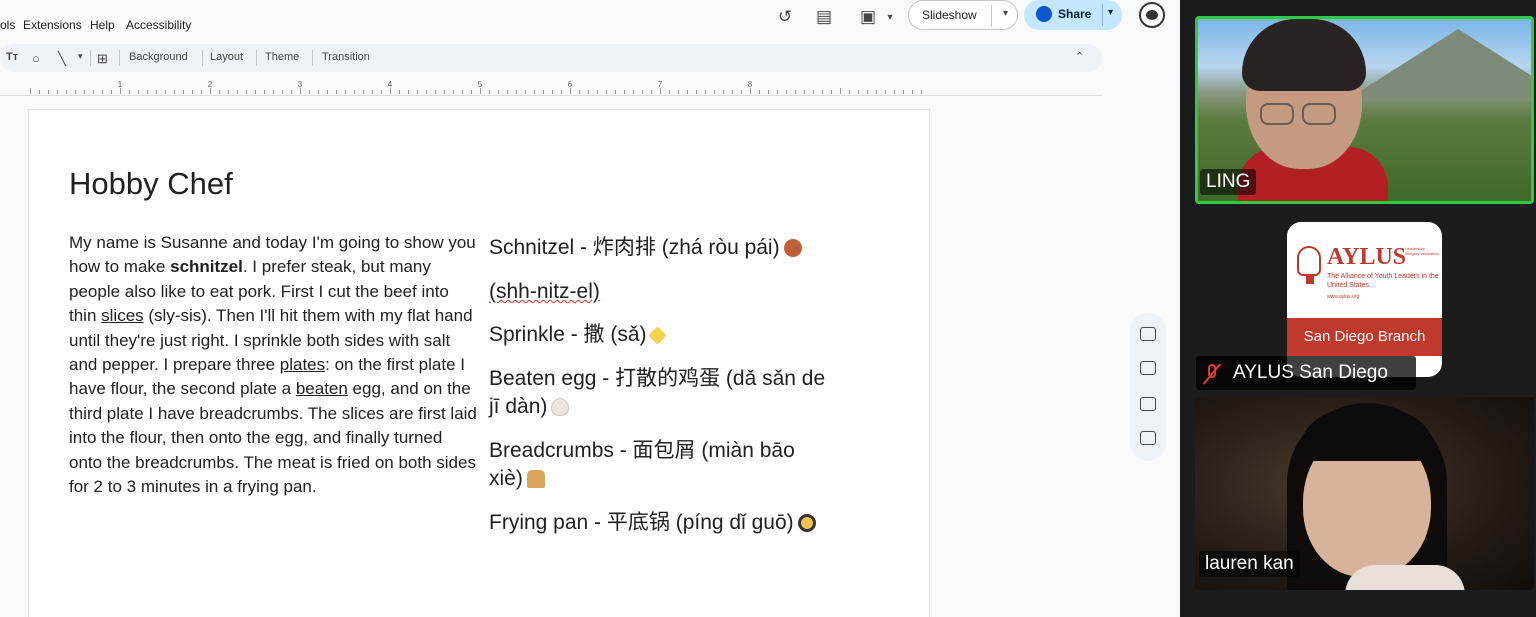 This screenshot has width=1536, height=617. I want to click on history-icon: ↺, so click(785, 17).